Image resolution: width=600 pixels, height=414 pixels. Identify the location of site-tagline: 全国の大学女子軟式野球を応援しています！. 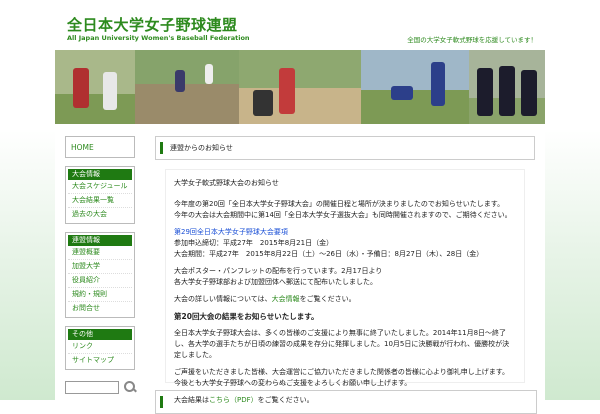
(472, 40).